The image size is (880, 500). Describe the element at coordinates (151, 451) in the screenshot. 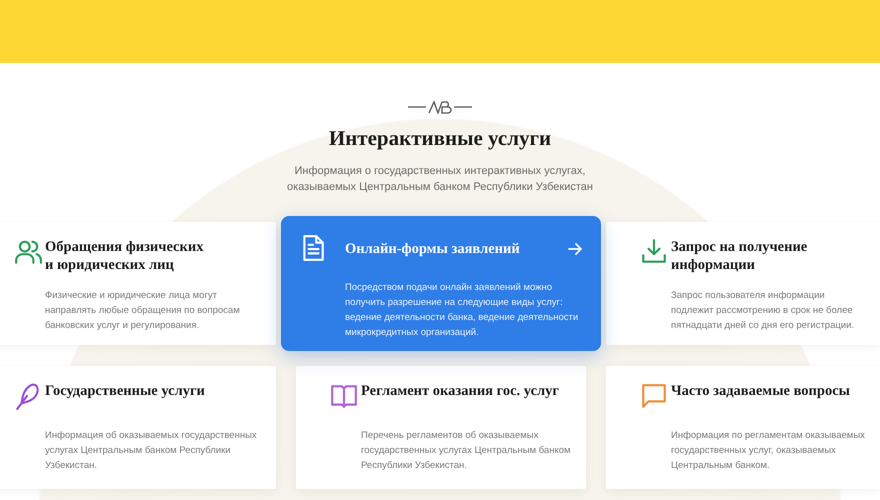

I see `card-description: Информация об оказываемых государственных услугах Центральным банком Республики Узбекистан.` at that location.